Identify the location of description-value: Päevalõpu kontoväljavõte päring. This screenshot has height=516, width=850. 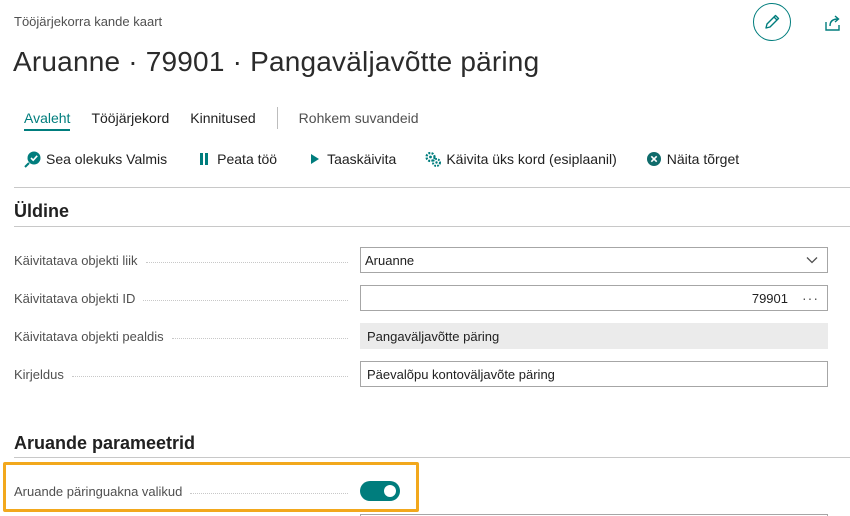
(461, 374).